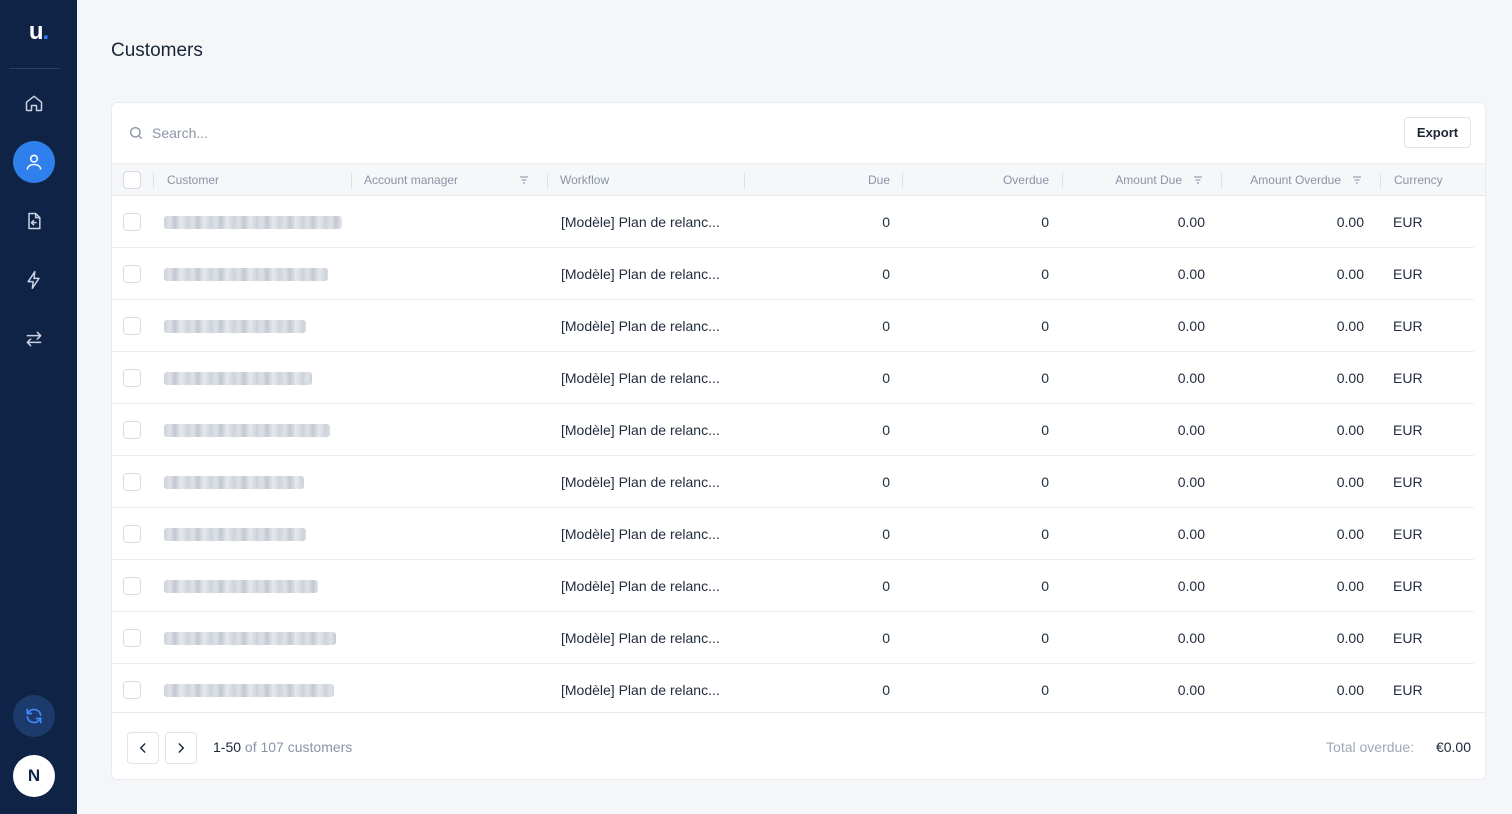 The height and width of the screenshot is (814, 1512). What do you see at coordinates (38, 32) in the screenshot?
I see `app-logo: u.` at bounding box center [38, 32].